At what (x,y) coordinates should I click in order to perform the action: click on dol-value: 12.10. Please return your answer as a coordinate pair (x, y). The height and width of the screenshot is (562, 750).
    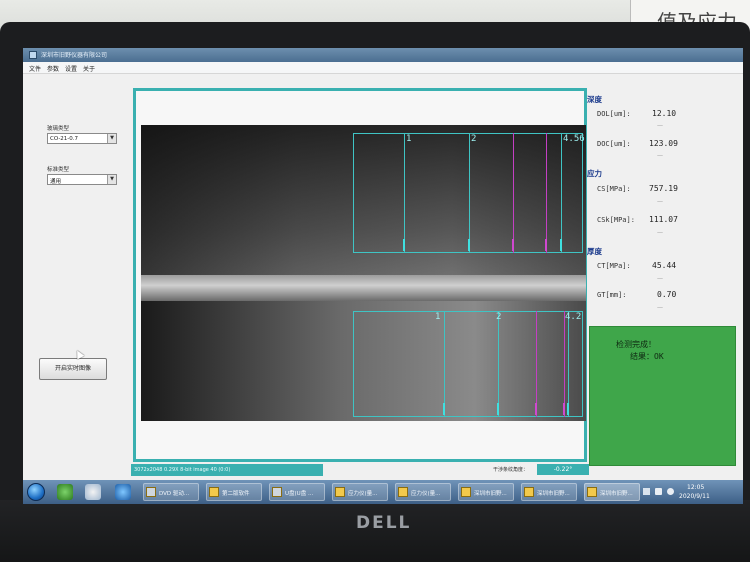
    Looking at the image, I should click on (664, 113).